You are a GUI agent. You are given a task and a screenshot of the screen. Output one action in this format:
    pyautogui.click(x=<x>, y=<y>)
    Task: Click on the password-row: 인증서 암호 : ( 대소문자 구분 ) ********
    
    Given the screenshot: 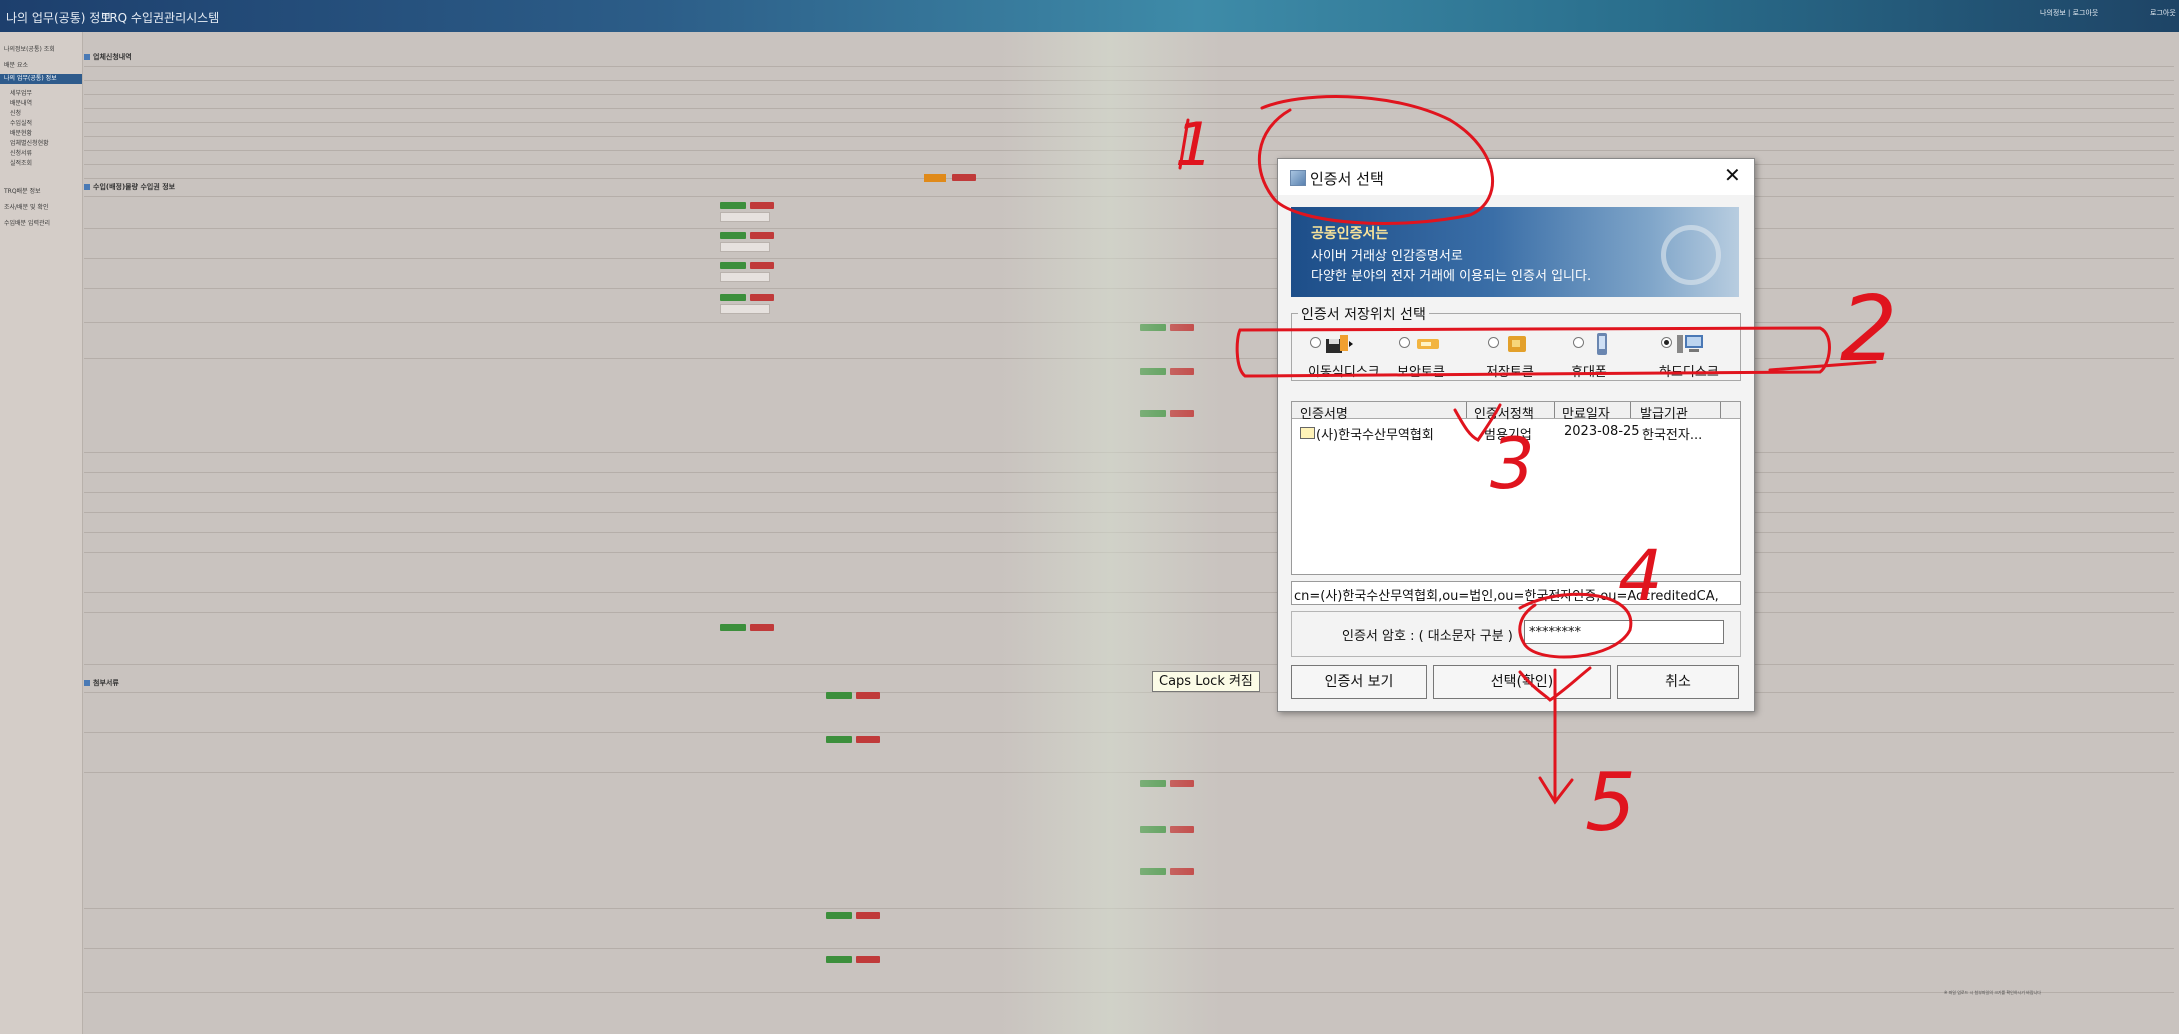 What is the action you would take?
    pyautogui.click(x=1516, y=634)
    